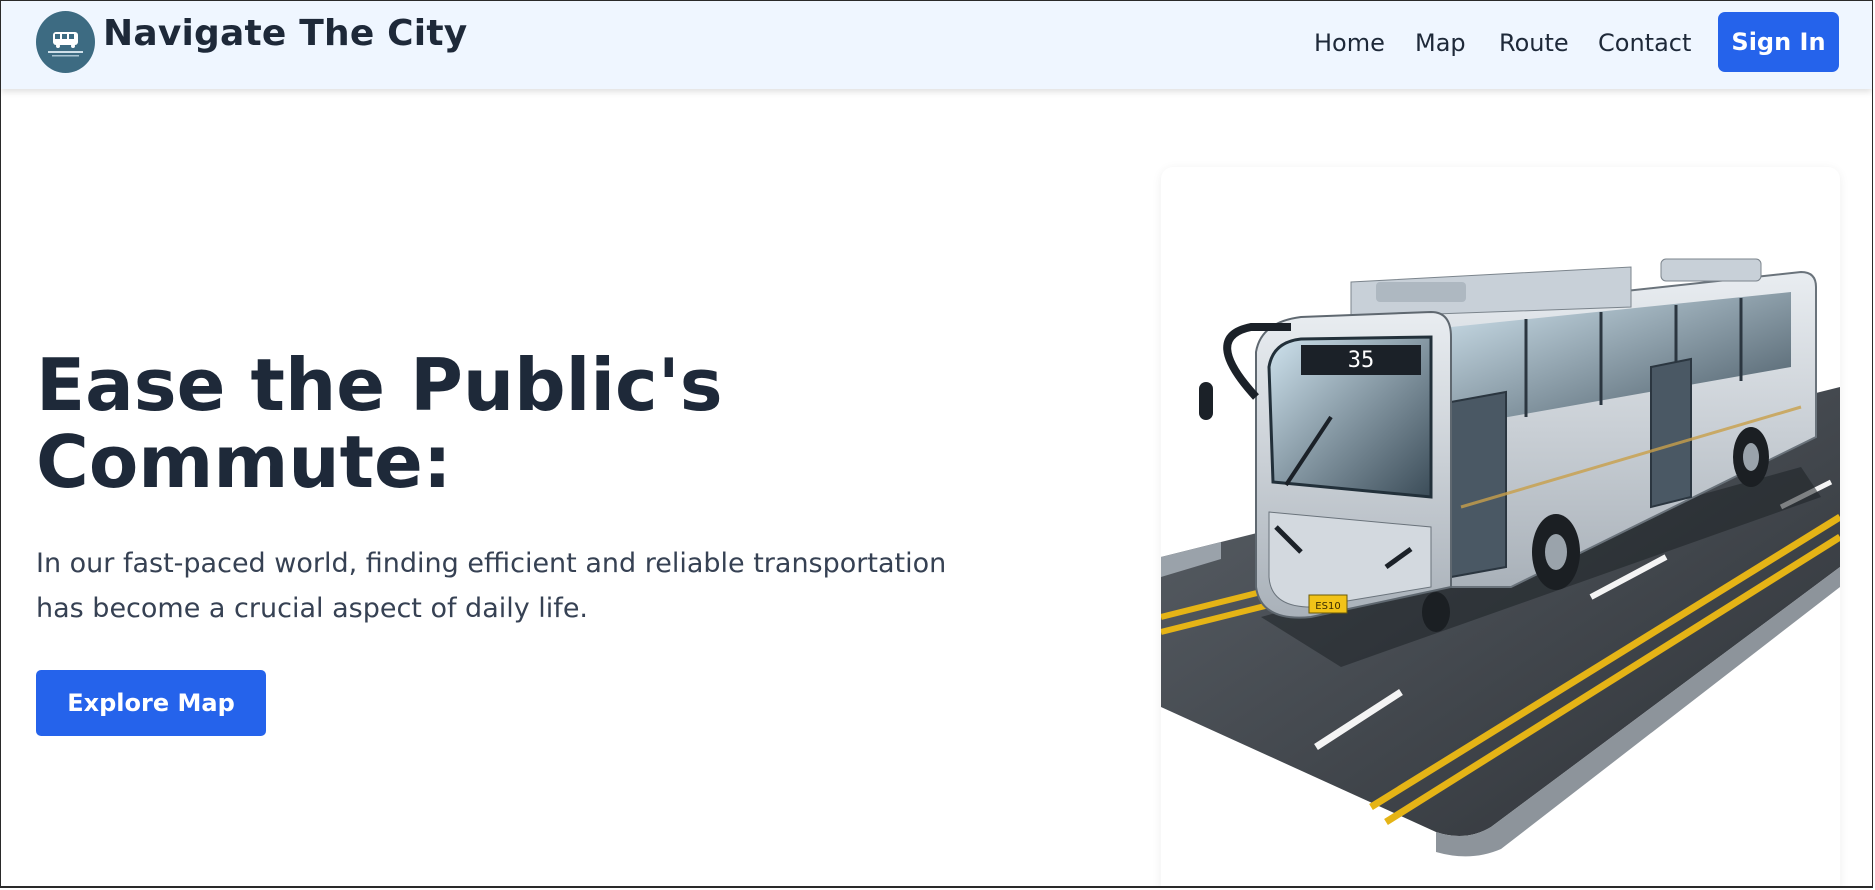  What do you see at coordinates (1440, 43) in the screenshot?
I see `nav-link-map: Map` at bounding box center [1440, 43].